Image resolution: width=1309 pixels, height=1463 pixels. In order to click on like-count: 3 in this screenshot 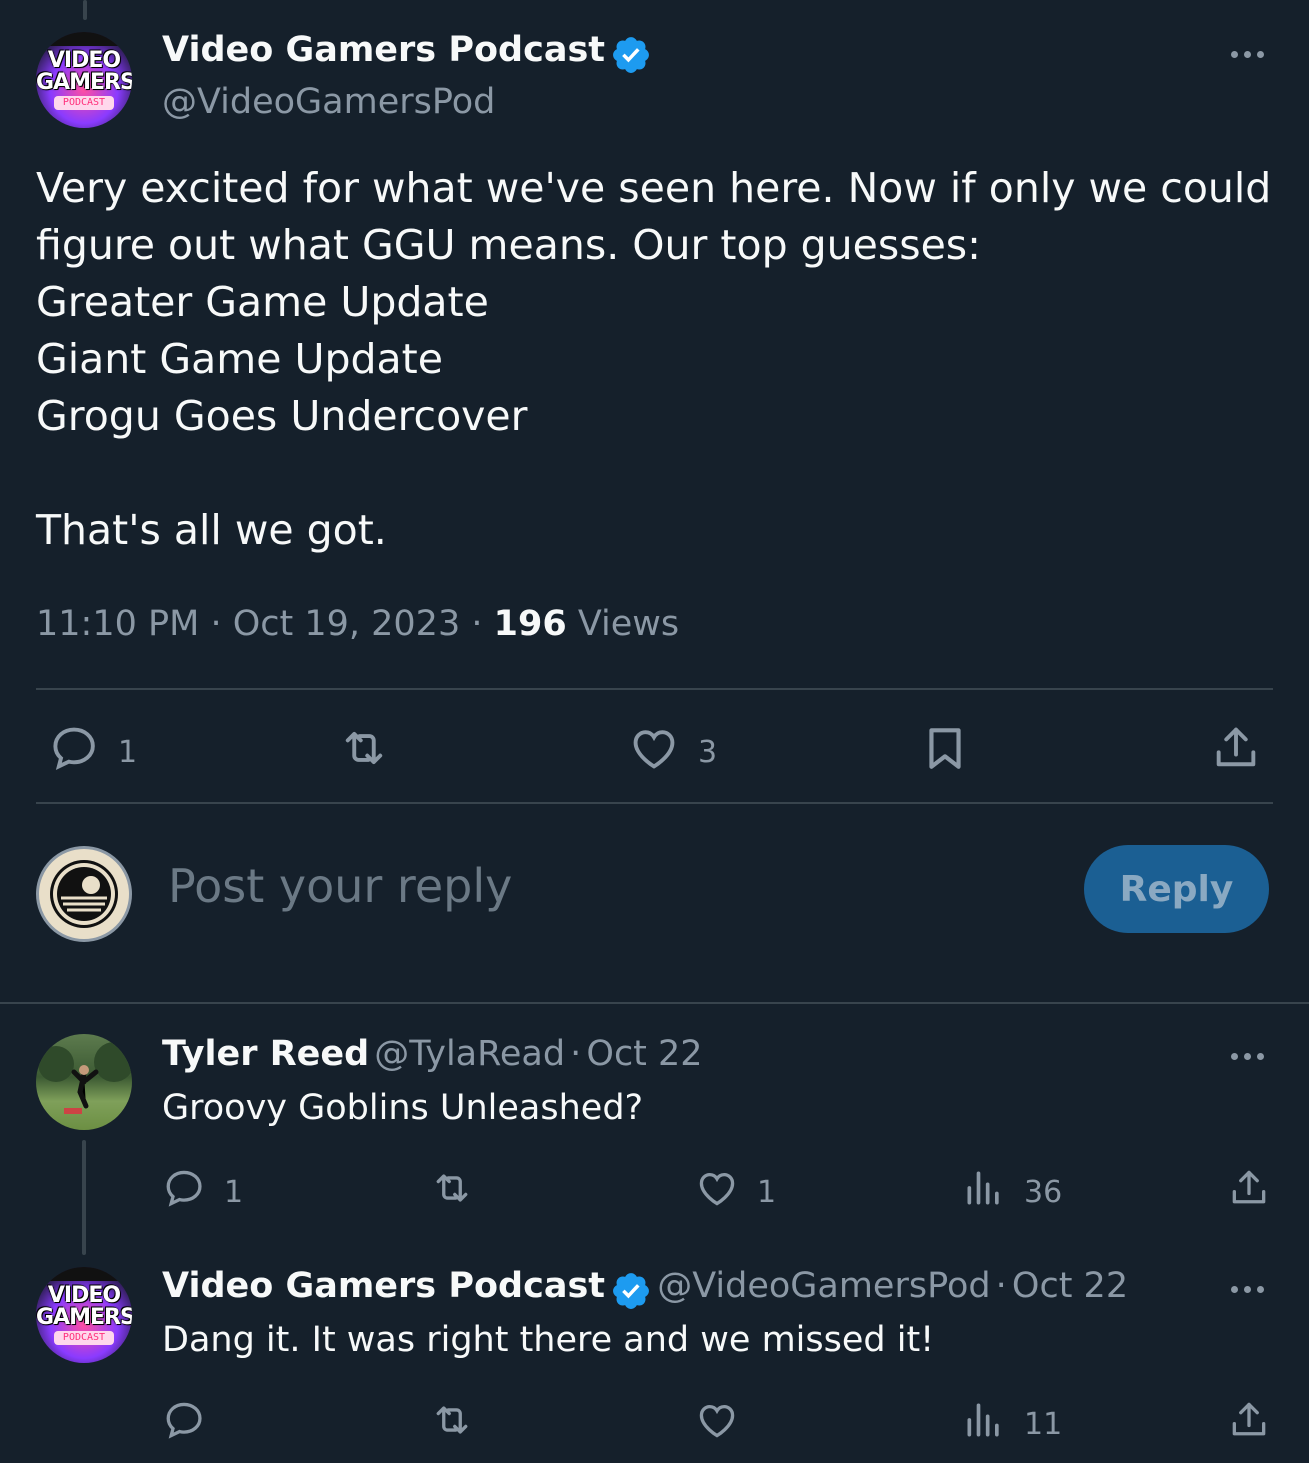, I will do `click(708, 752)`.